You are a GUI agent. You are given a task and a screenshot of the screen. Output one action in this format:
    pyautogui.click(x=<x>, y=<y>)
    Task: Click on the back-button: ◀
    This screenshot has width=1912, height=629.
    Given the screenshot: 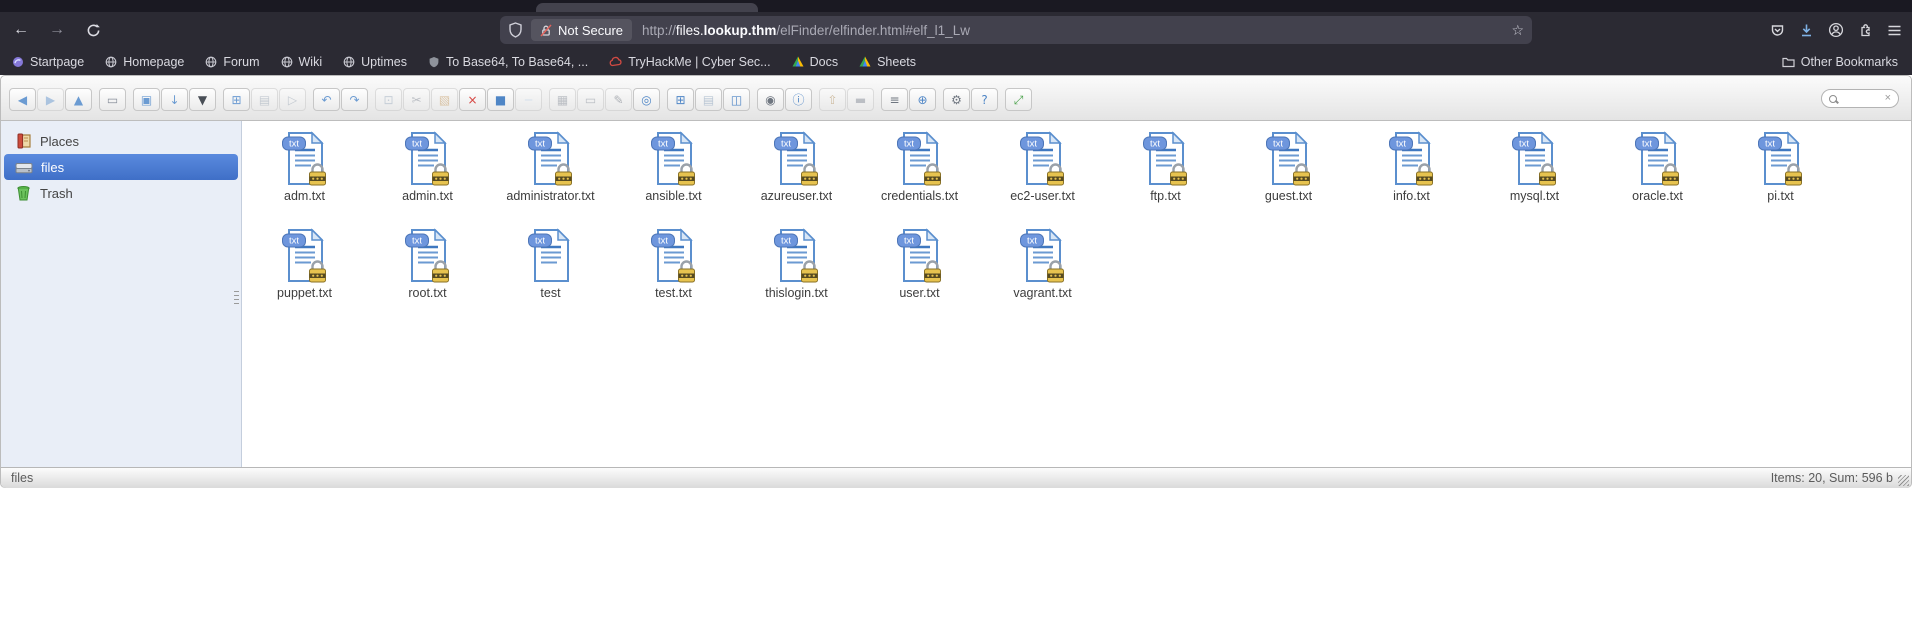 What is the action you would take?
    pyautogui.click(x=22, y=99)
    